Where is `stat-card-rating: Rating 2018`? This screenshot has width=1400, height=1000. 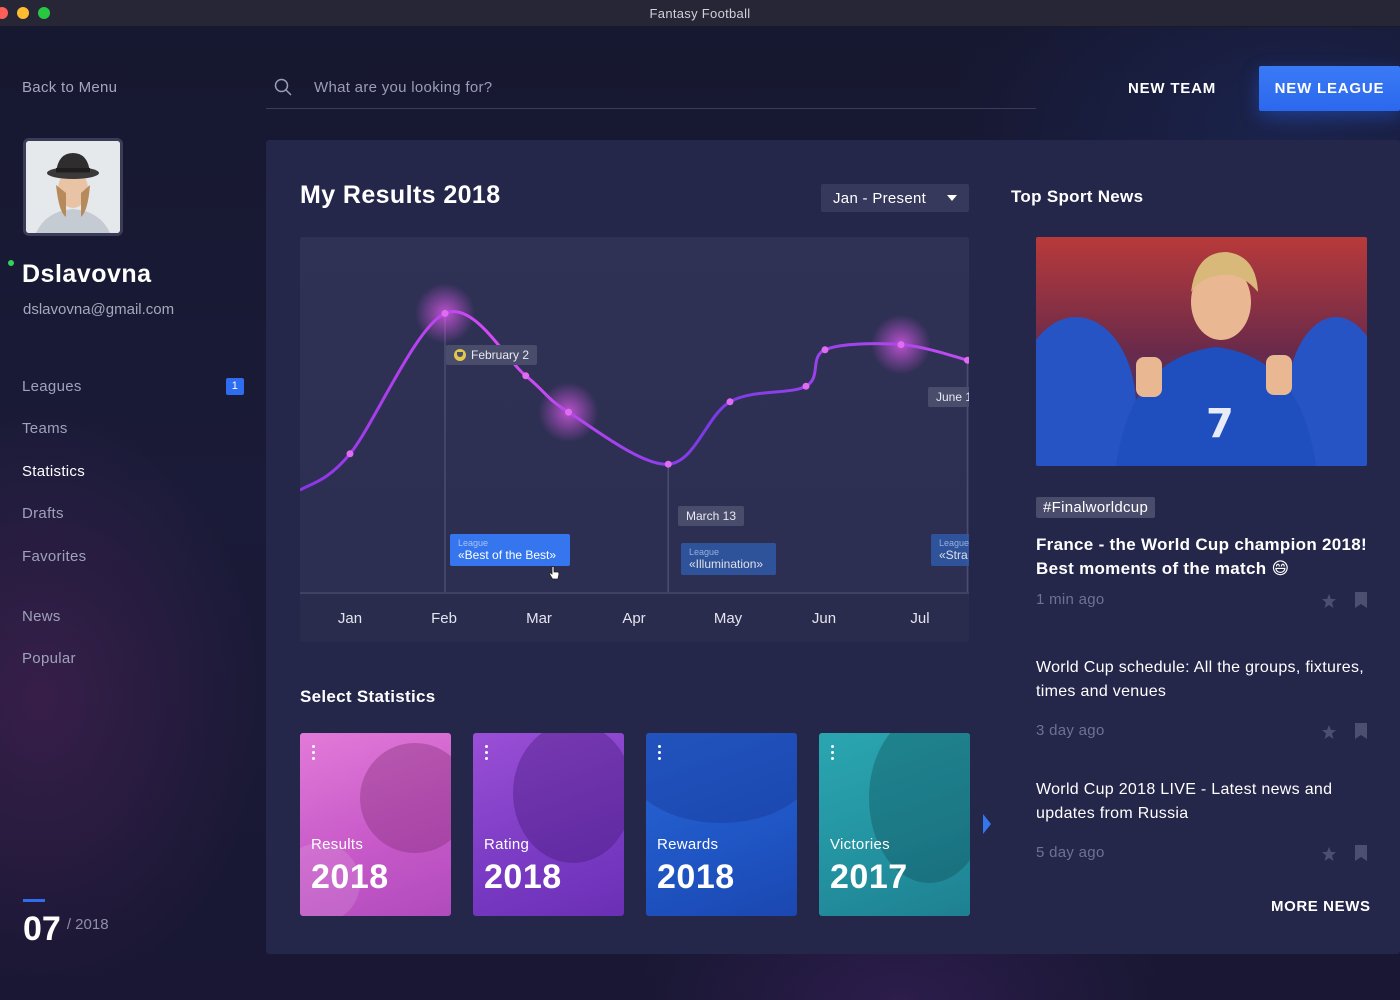 stat-card-rating: Rating 2018 is located at coordinates (548, 824).